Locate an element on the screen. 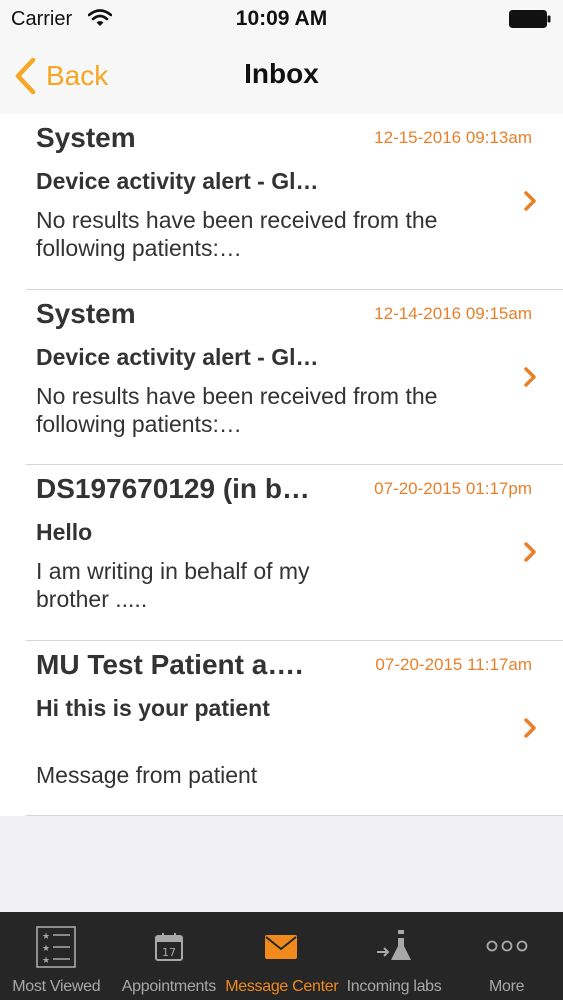 The width and height of the screenshot is (563, 1000). message-date: 12-15-2016 09:13am is located at coordinates (453, 137).